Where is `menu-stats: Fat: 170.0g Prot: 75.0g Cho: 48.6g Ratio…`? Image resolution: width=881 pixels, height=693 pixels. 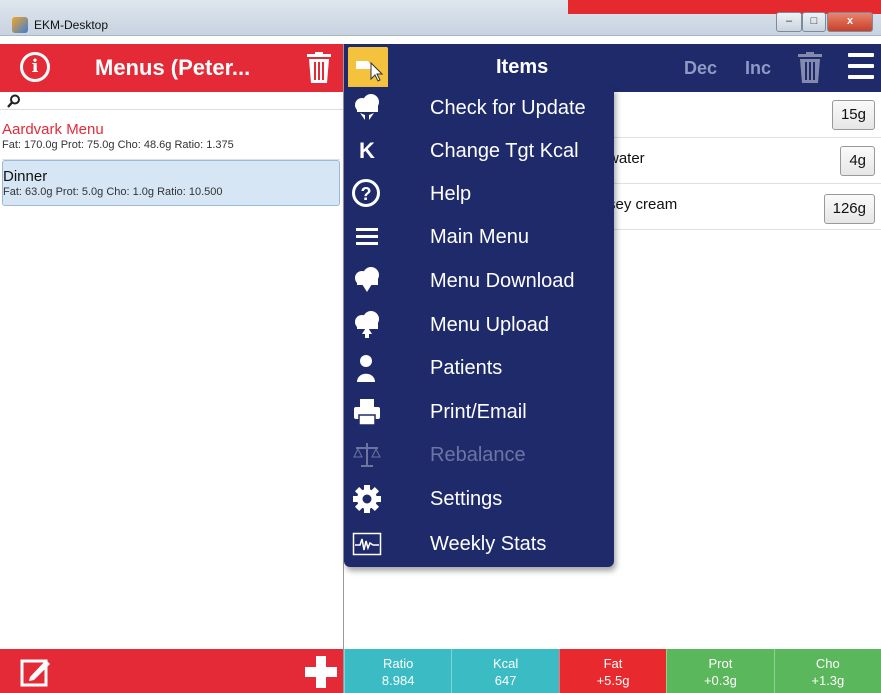 menu-stats: Fat: 170.0g Prot: 75.0g Cho: 48.6g Ratio… is located at coordinates (118, 145).